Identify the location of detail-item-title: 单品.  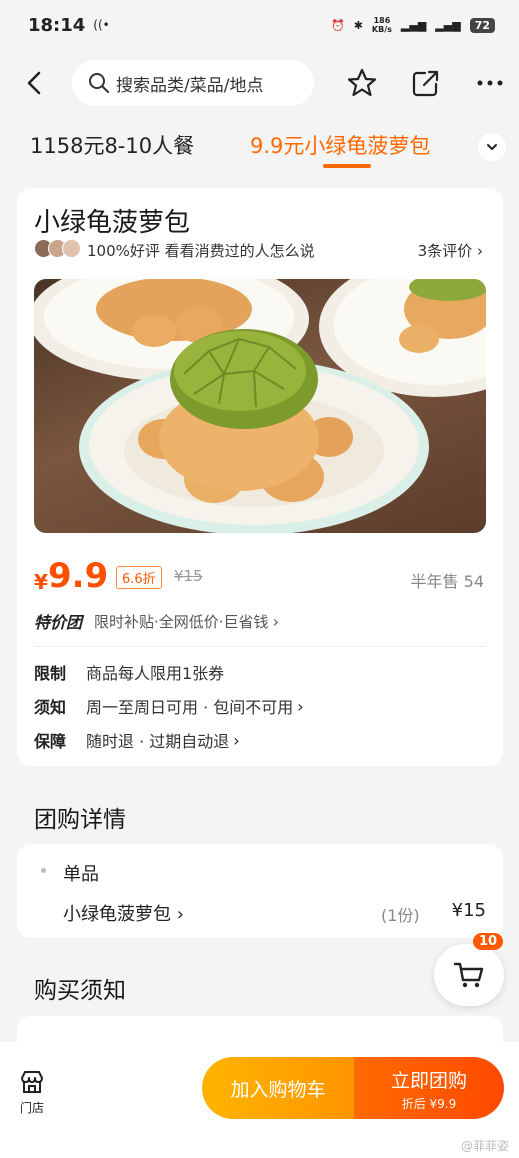
(81, 874).